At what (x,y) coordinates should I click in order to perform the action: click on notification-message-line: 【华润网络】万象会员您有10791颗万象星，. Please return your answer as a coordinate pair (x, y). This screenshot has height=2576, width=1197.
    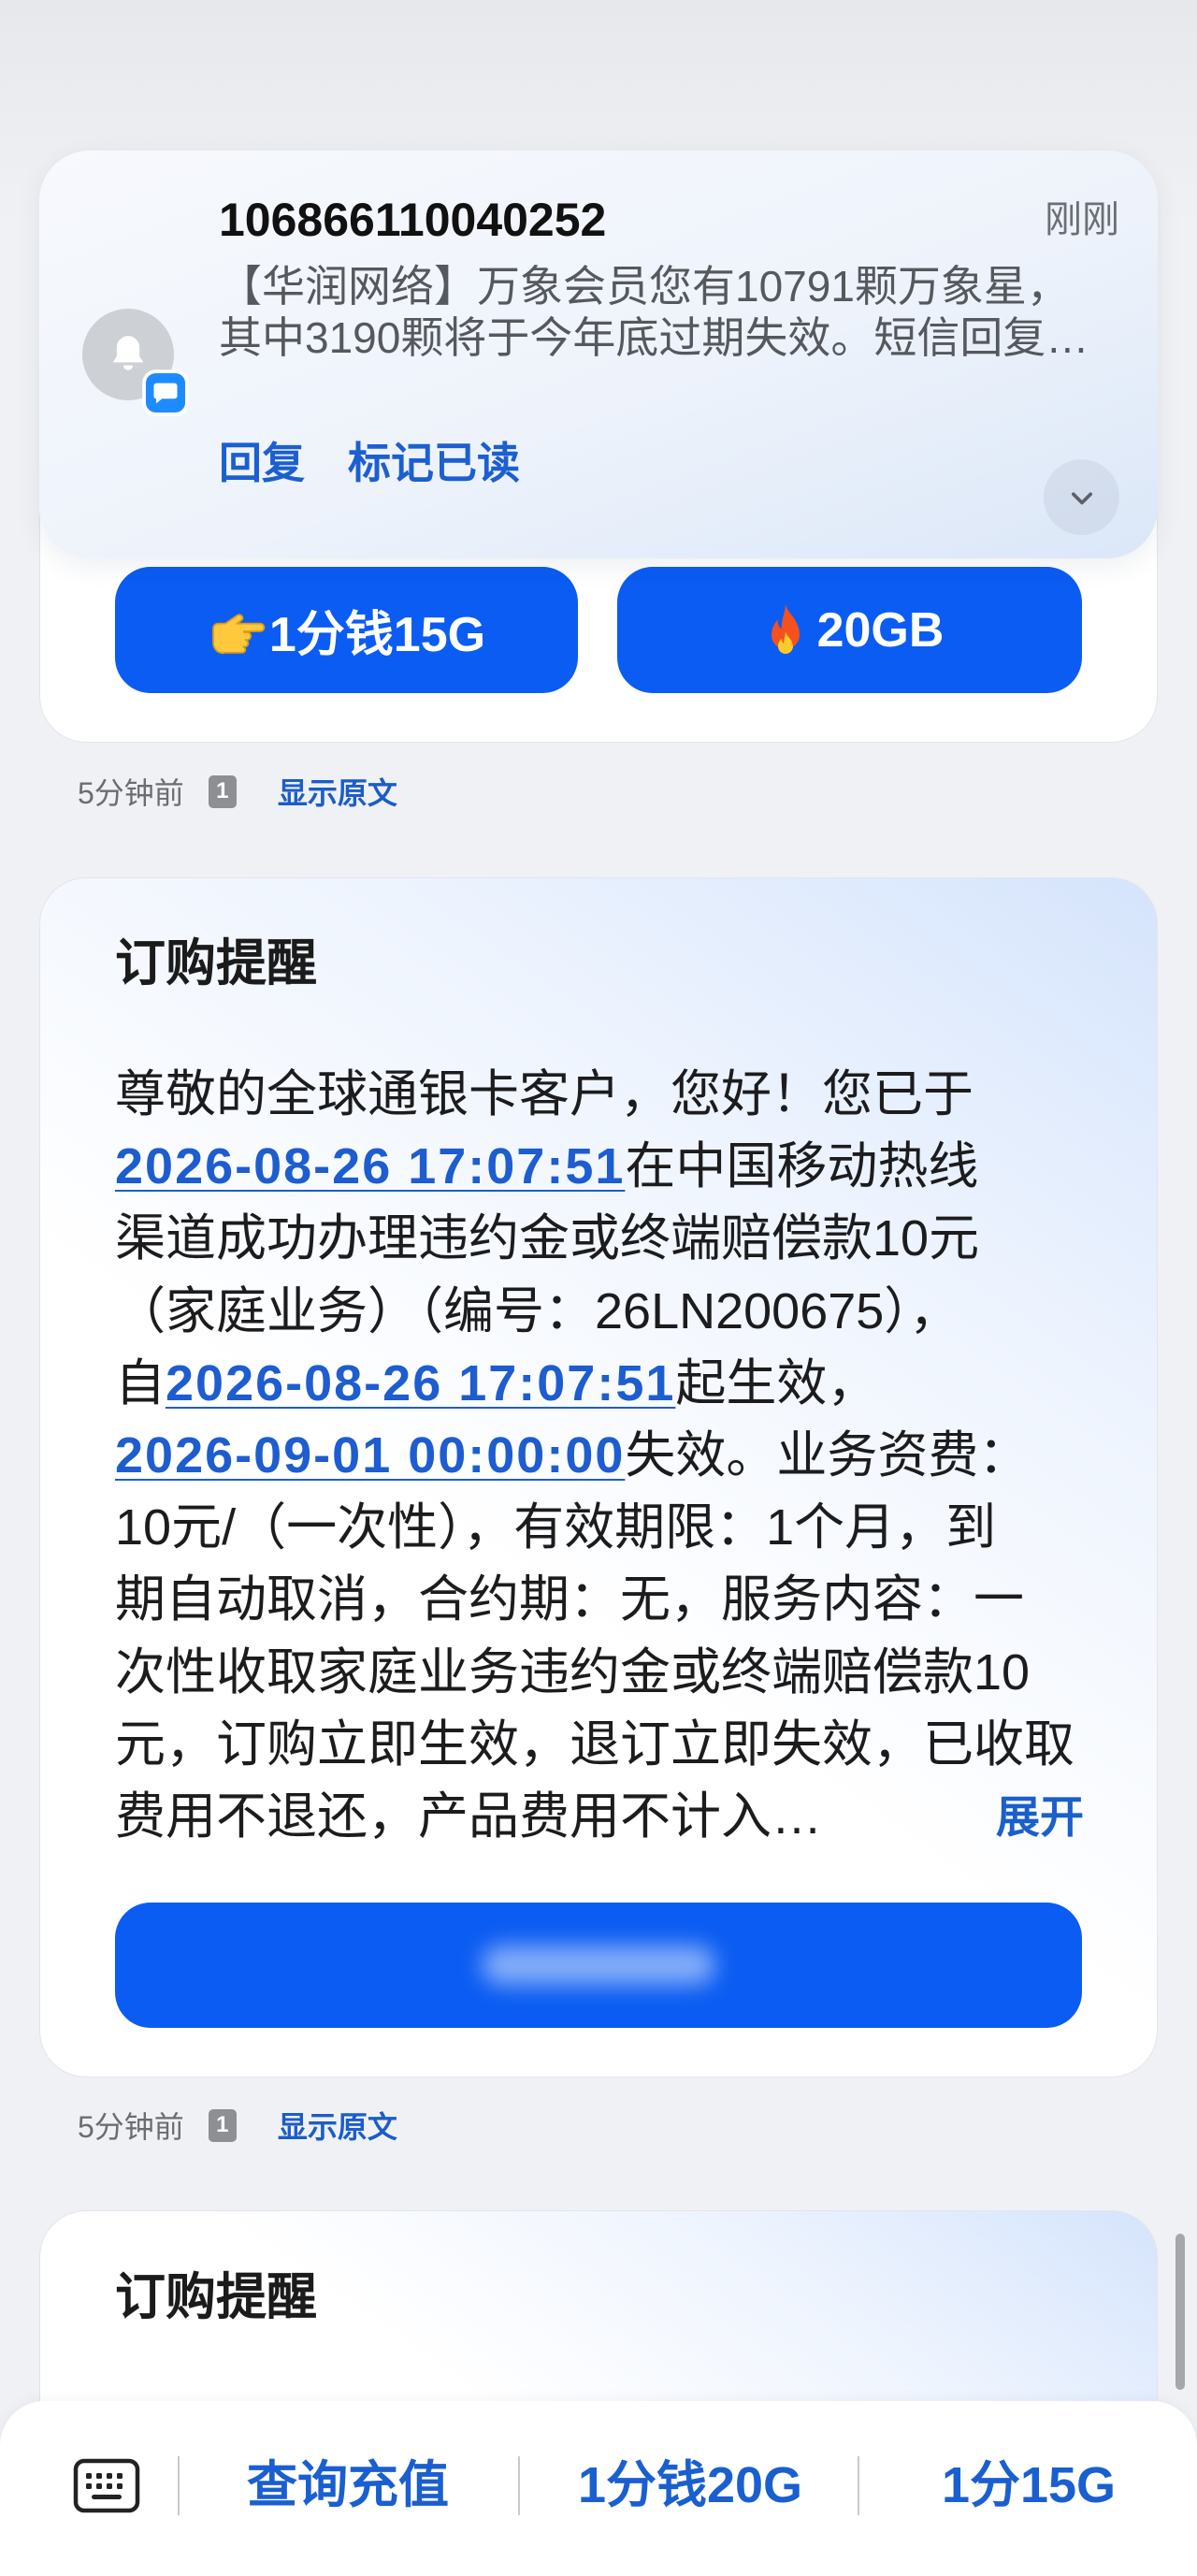
    Looking at the image, I should click on (644, 286).